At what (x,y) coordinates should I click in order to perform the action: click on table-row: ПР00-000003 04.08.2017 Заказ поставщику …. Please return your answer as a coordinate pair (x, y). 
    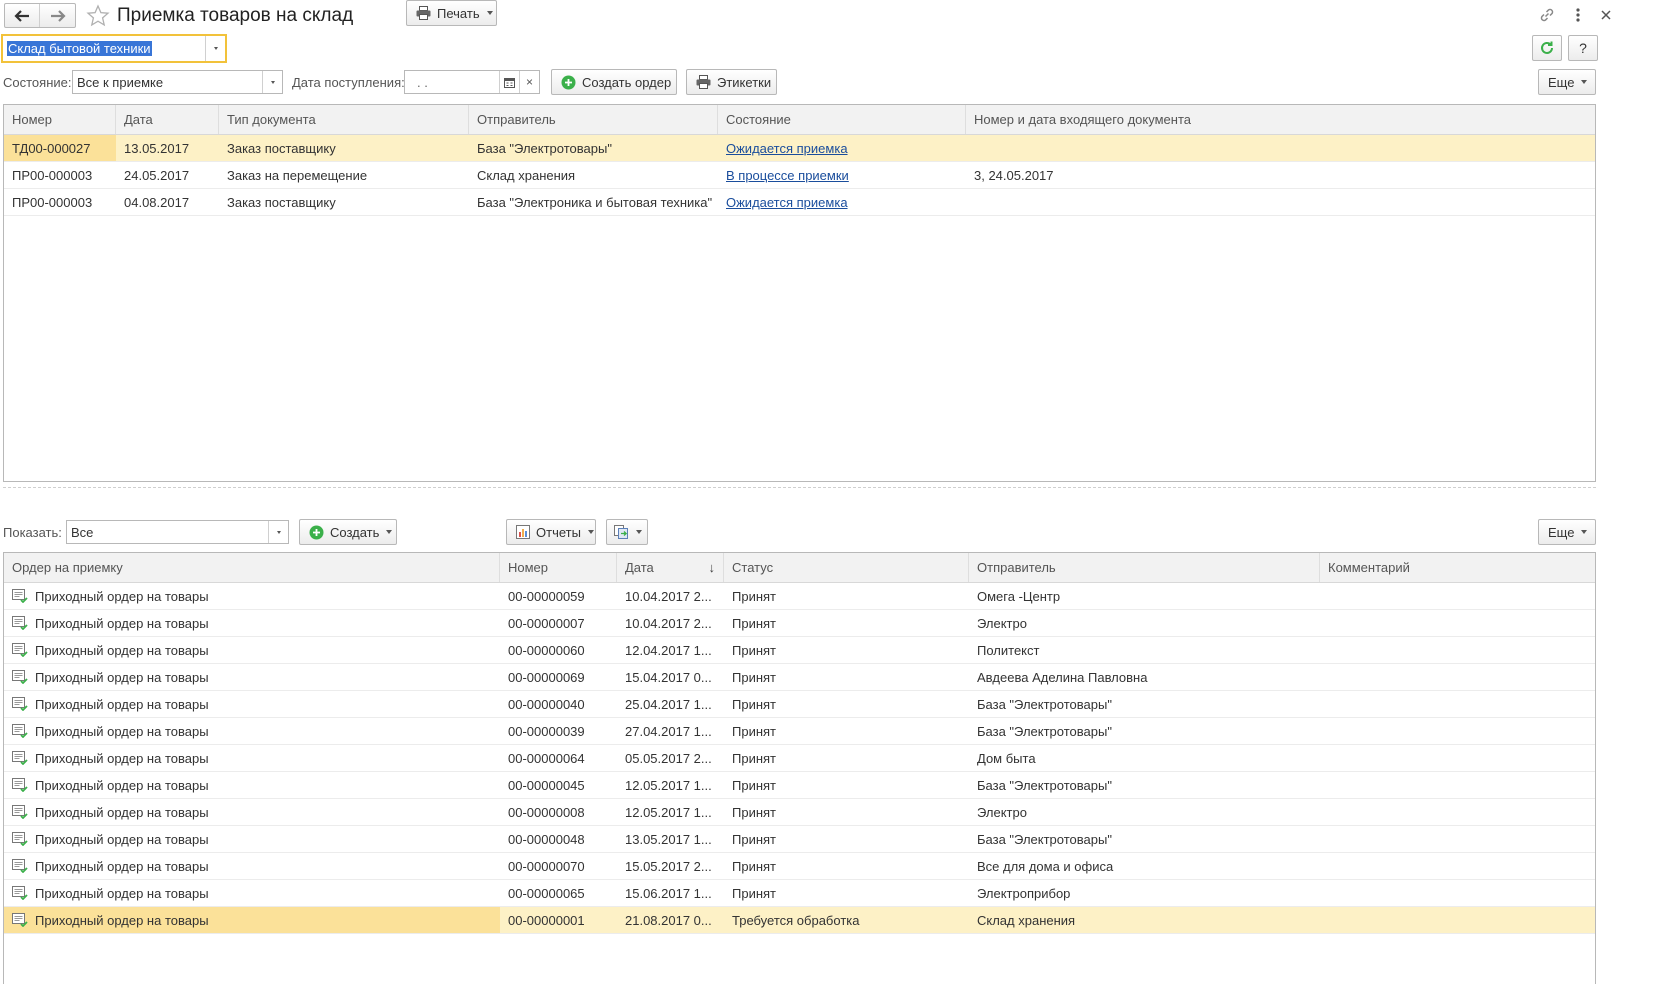
    Looking at the image, I should click on (799, 202).